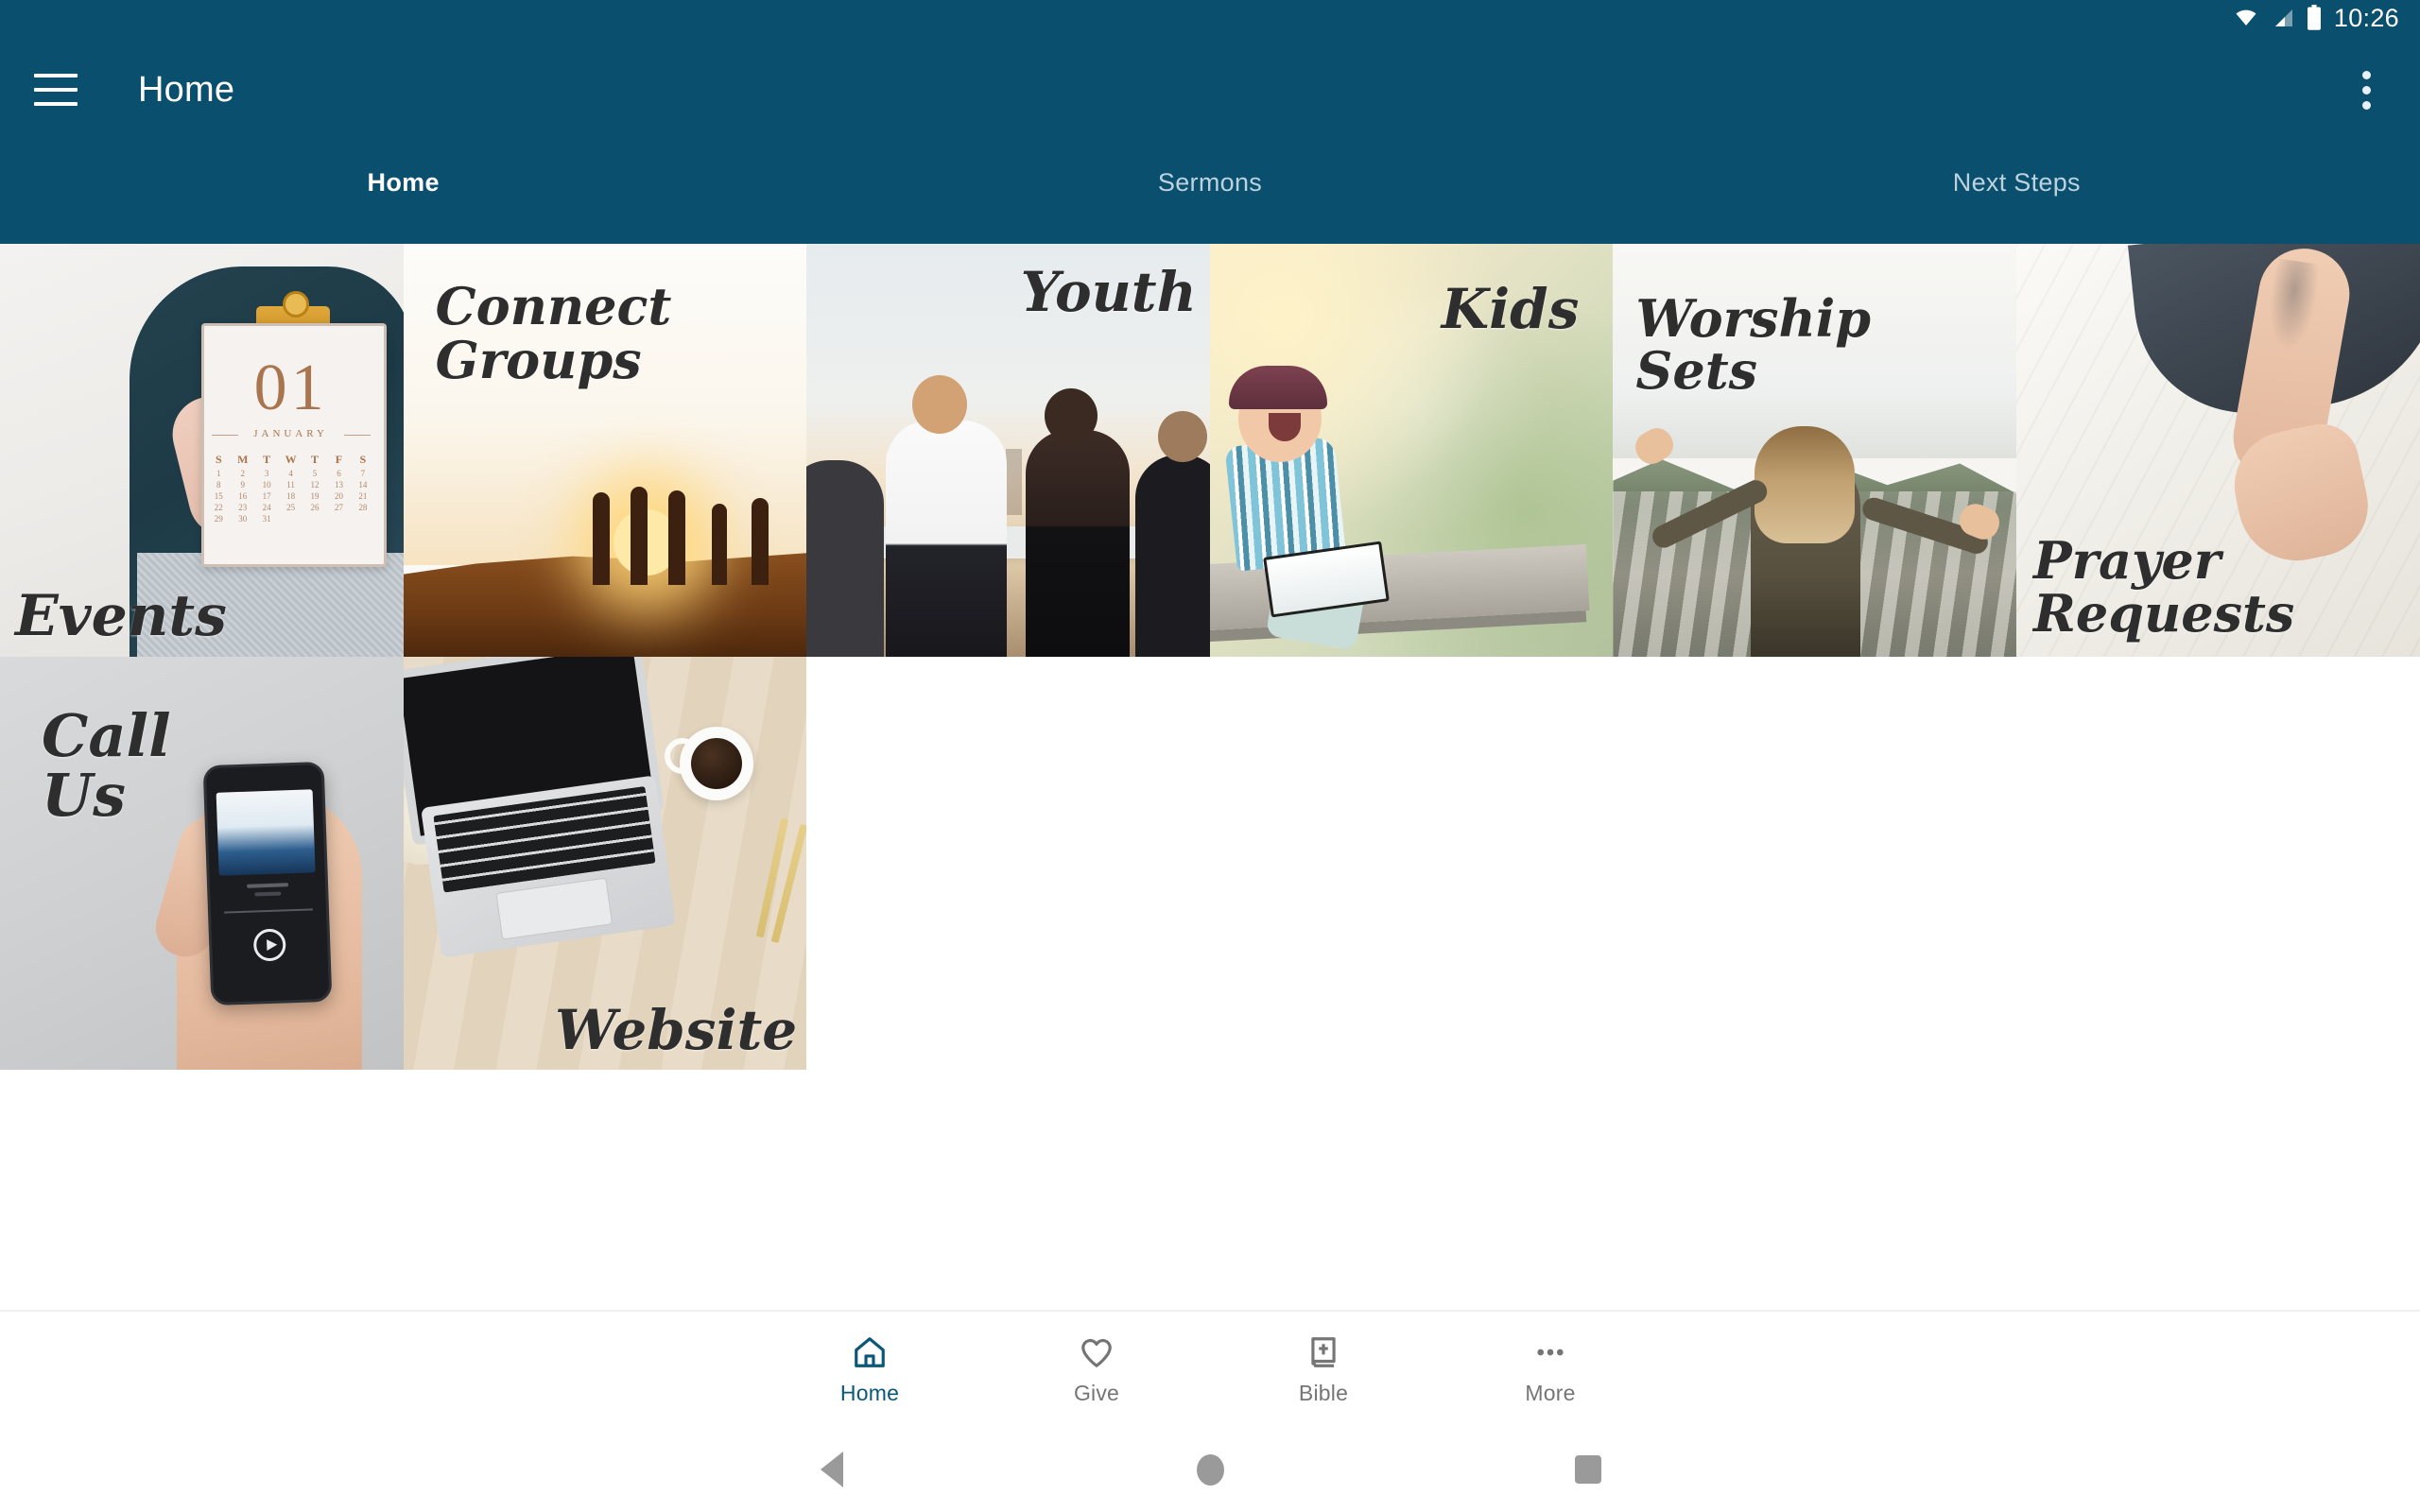  Describe the element at coordinates (290, 388) in the screenshot. I see `calendar-day-number: 01` at that location.